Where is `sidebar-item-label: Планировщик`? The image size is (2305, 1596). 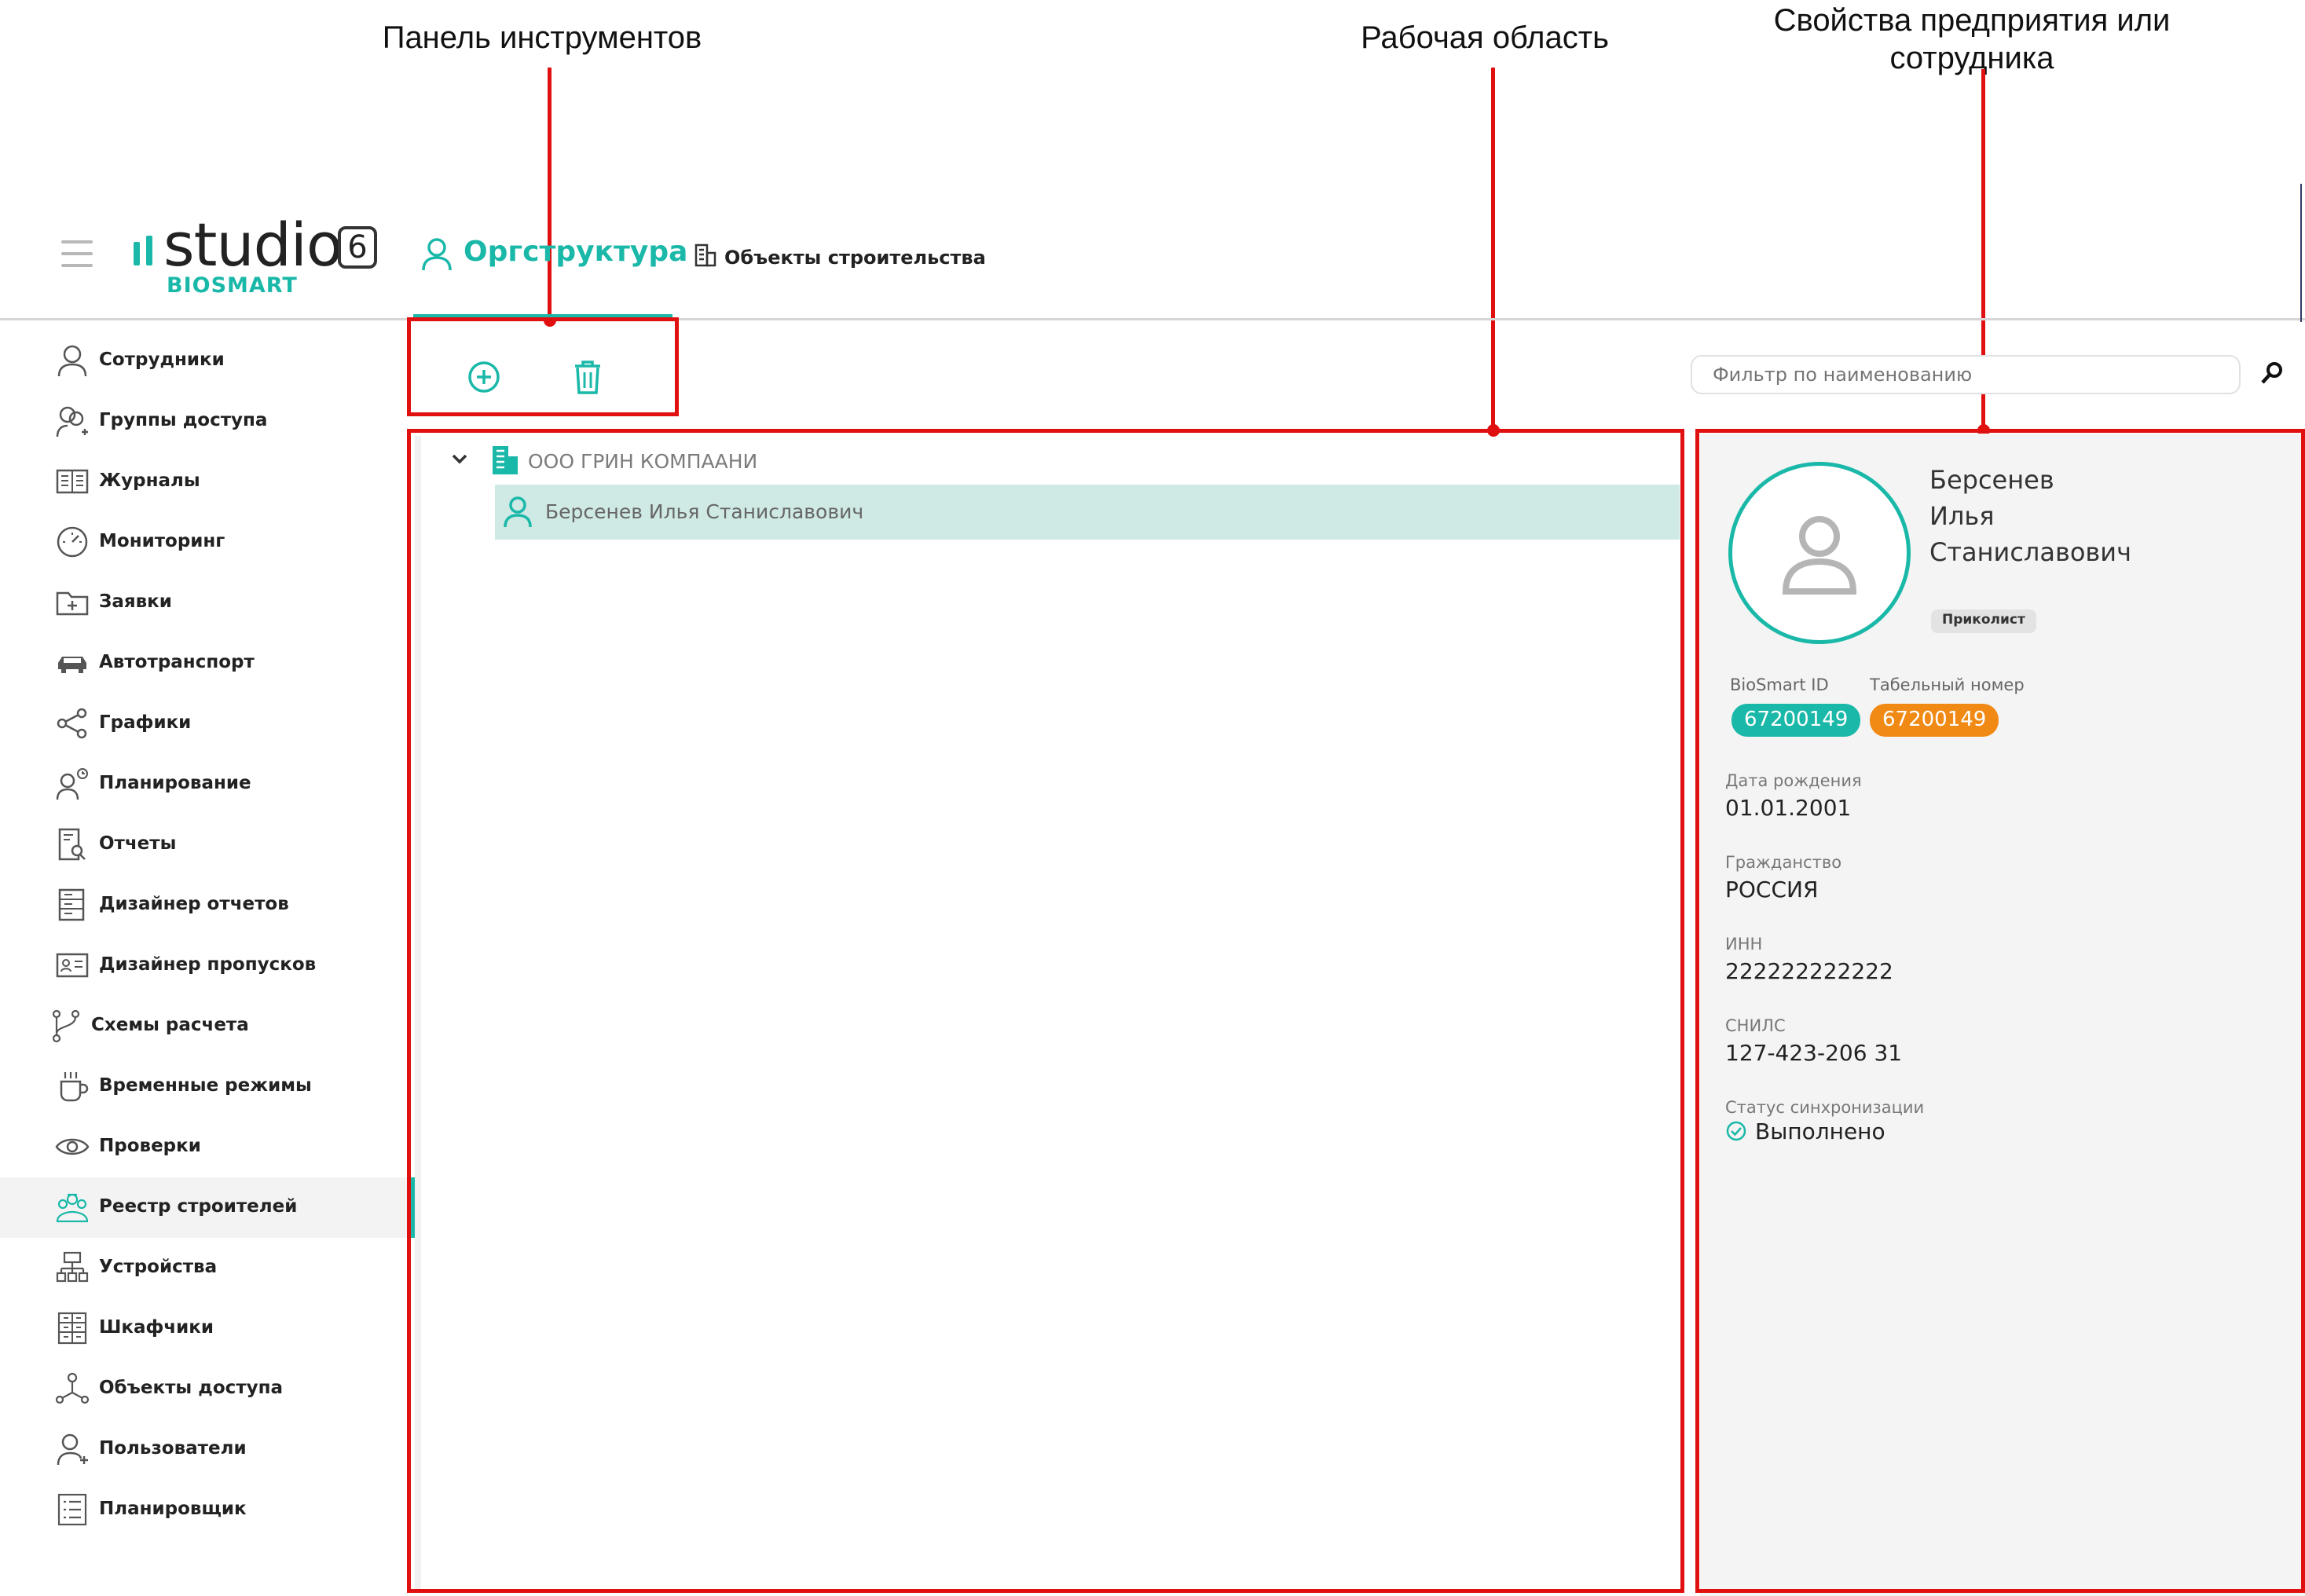 sidebar-item-label: Планировщик is located at coordinates (173, 1509).